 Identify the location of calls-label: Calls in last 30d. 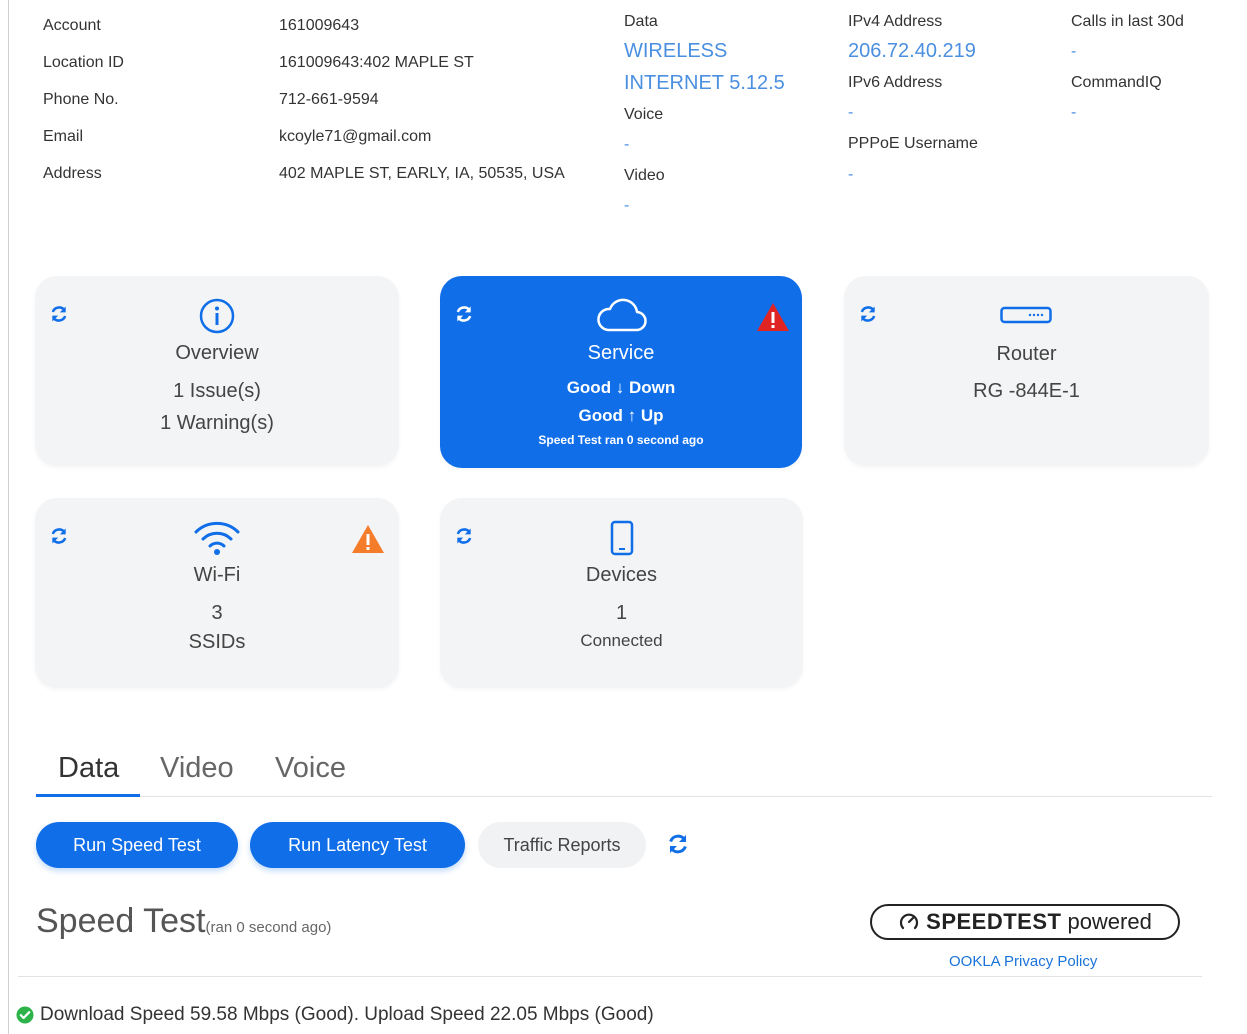
(1127, 21).